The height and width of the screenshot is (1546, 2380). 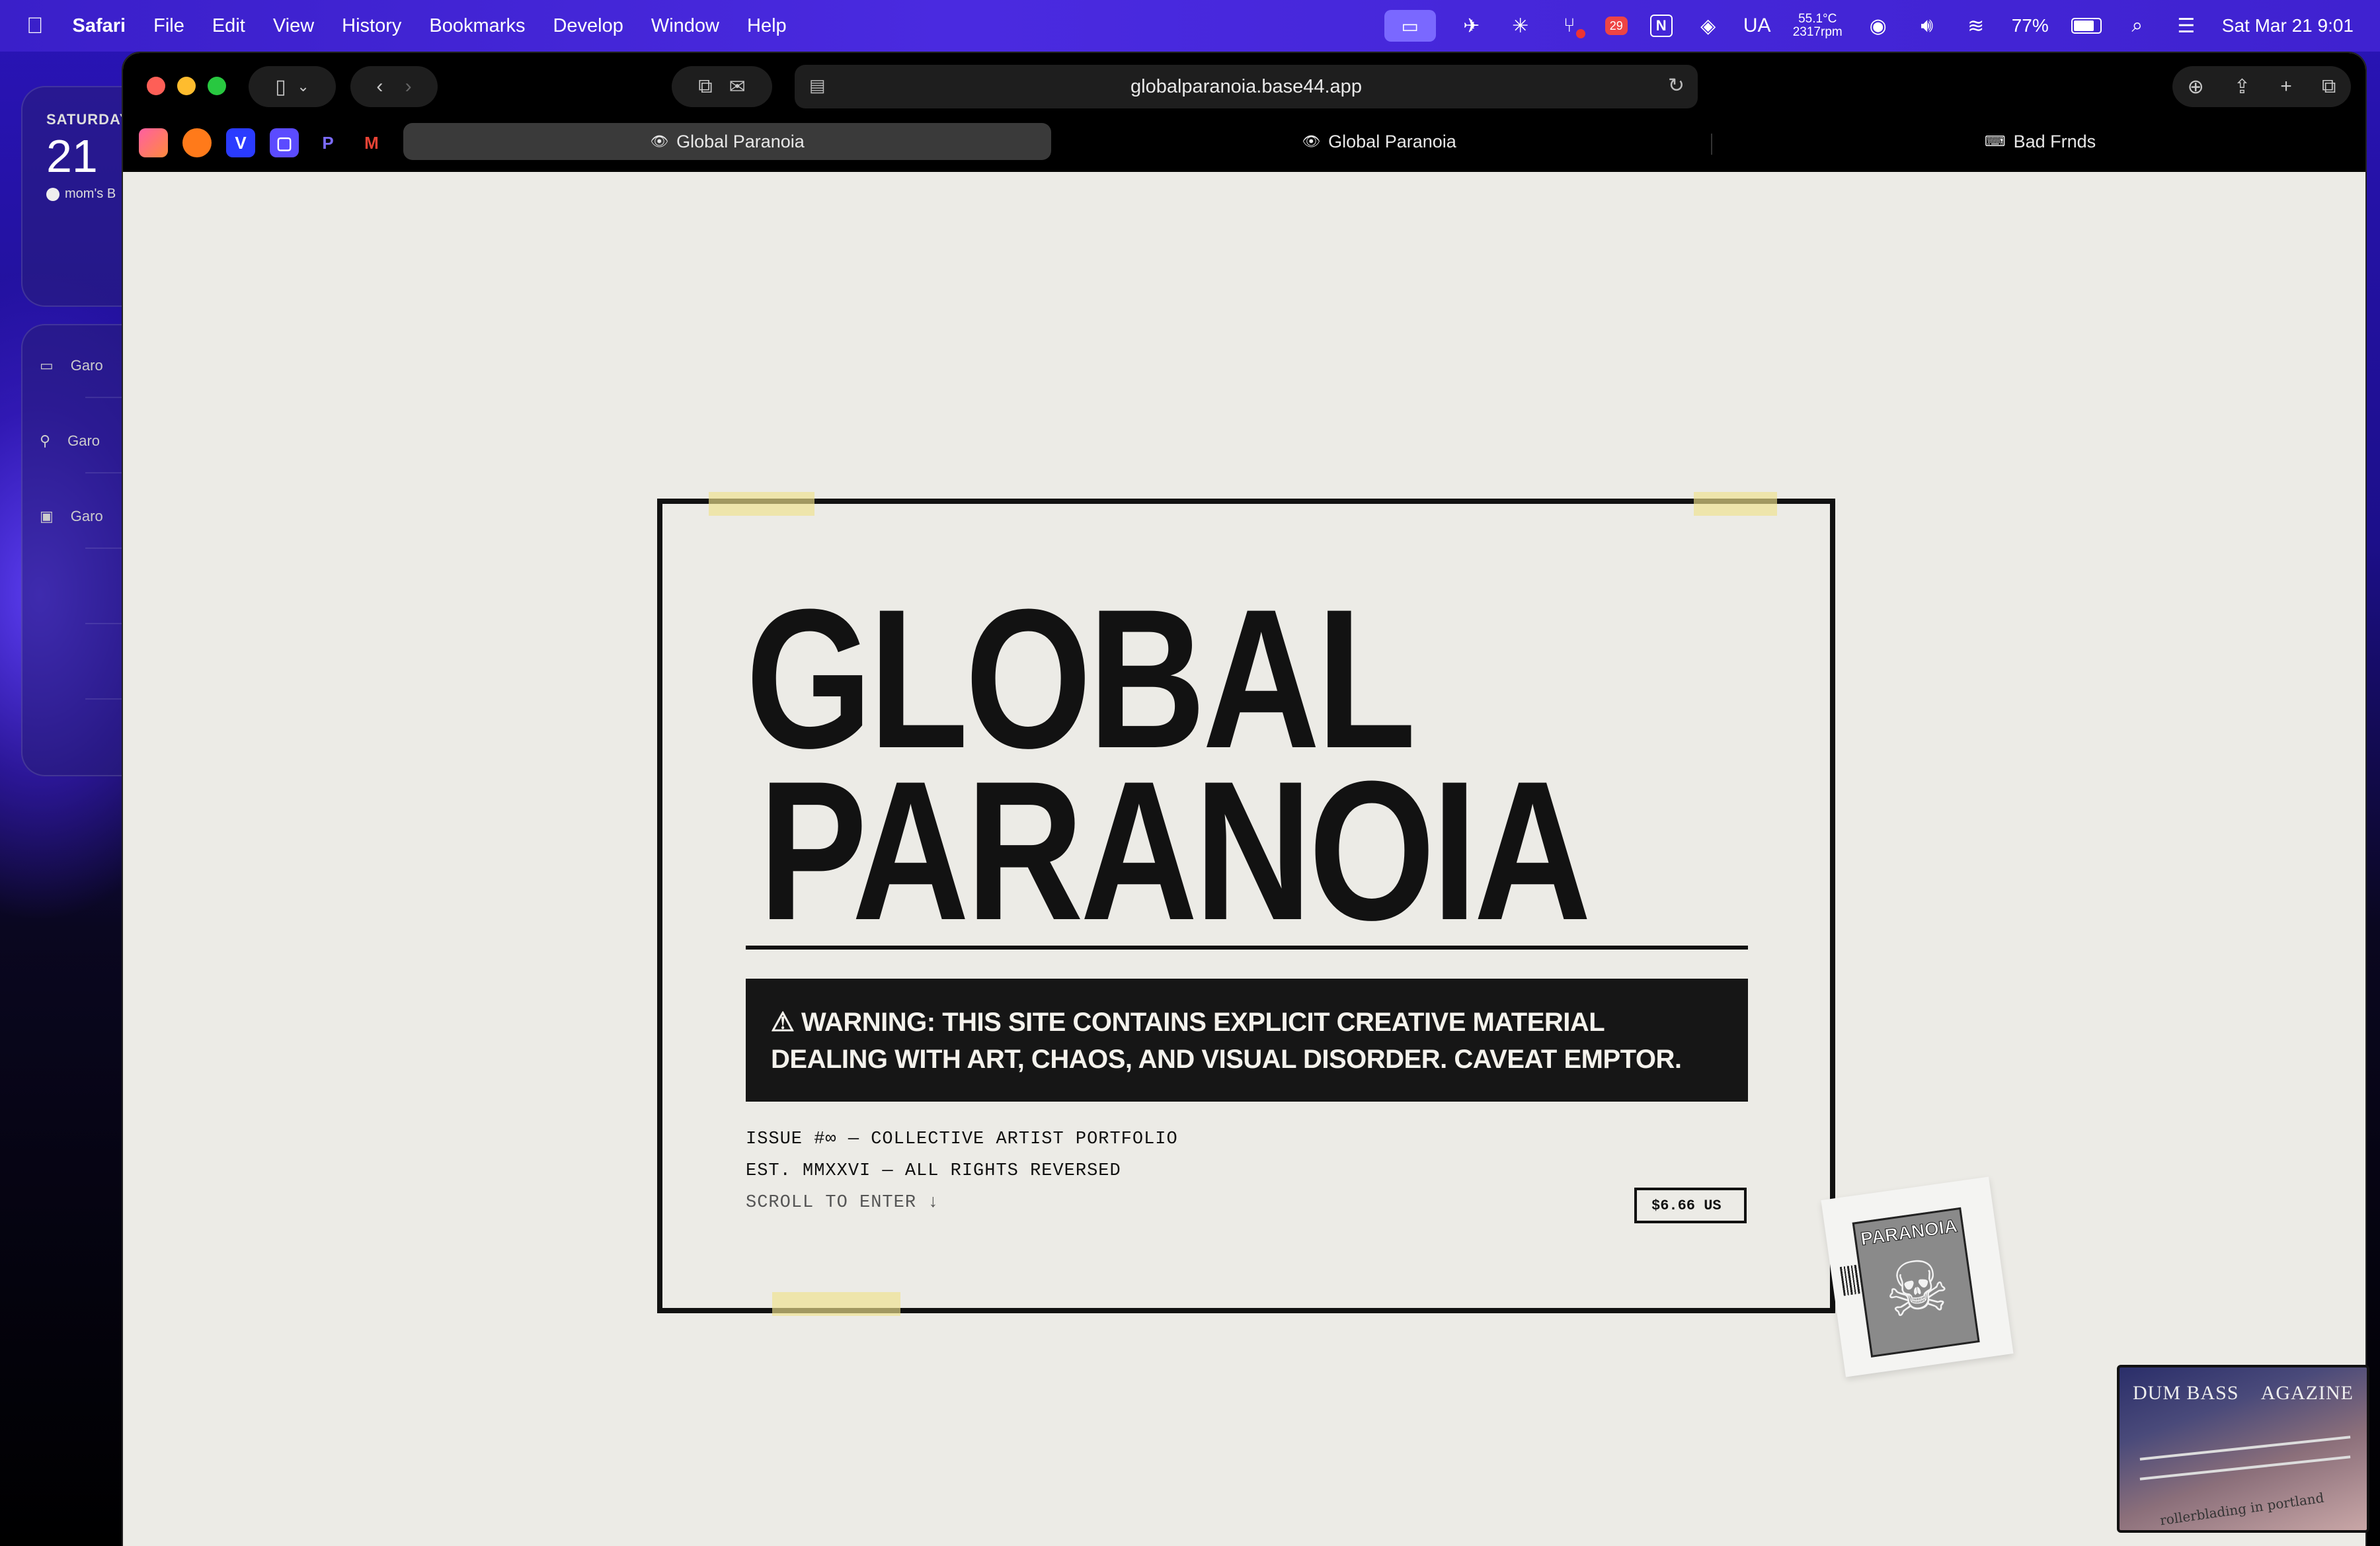 I want to click on battery-icon, so click(x=2086, y=26).